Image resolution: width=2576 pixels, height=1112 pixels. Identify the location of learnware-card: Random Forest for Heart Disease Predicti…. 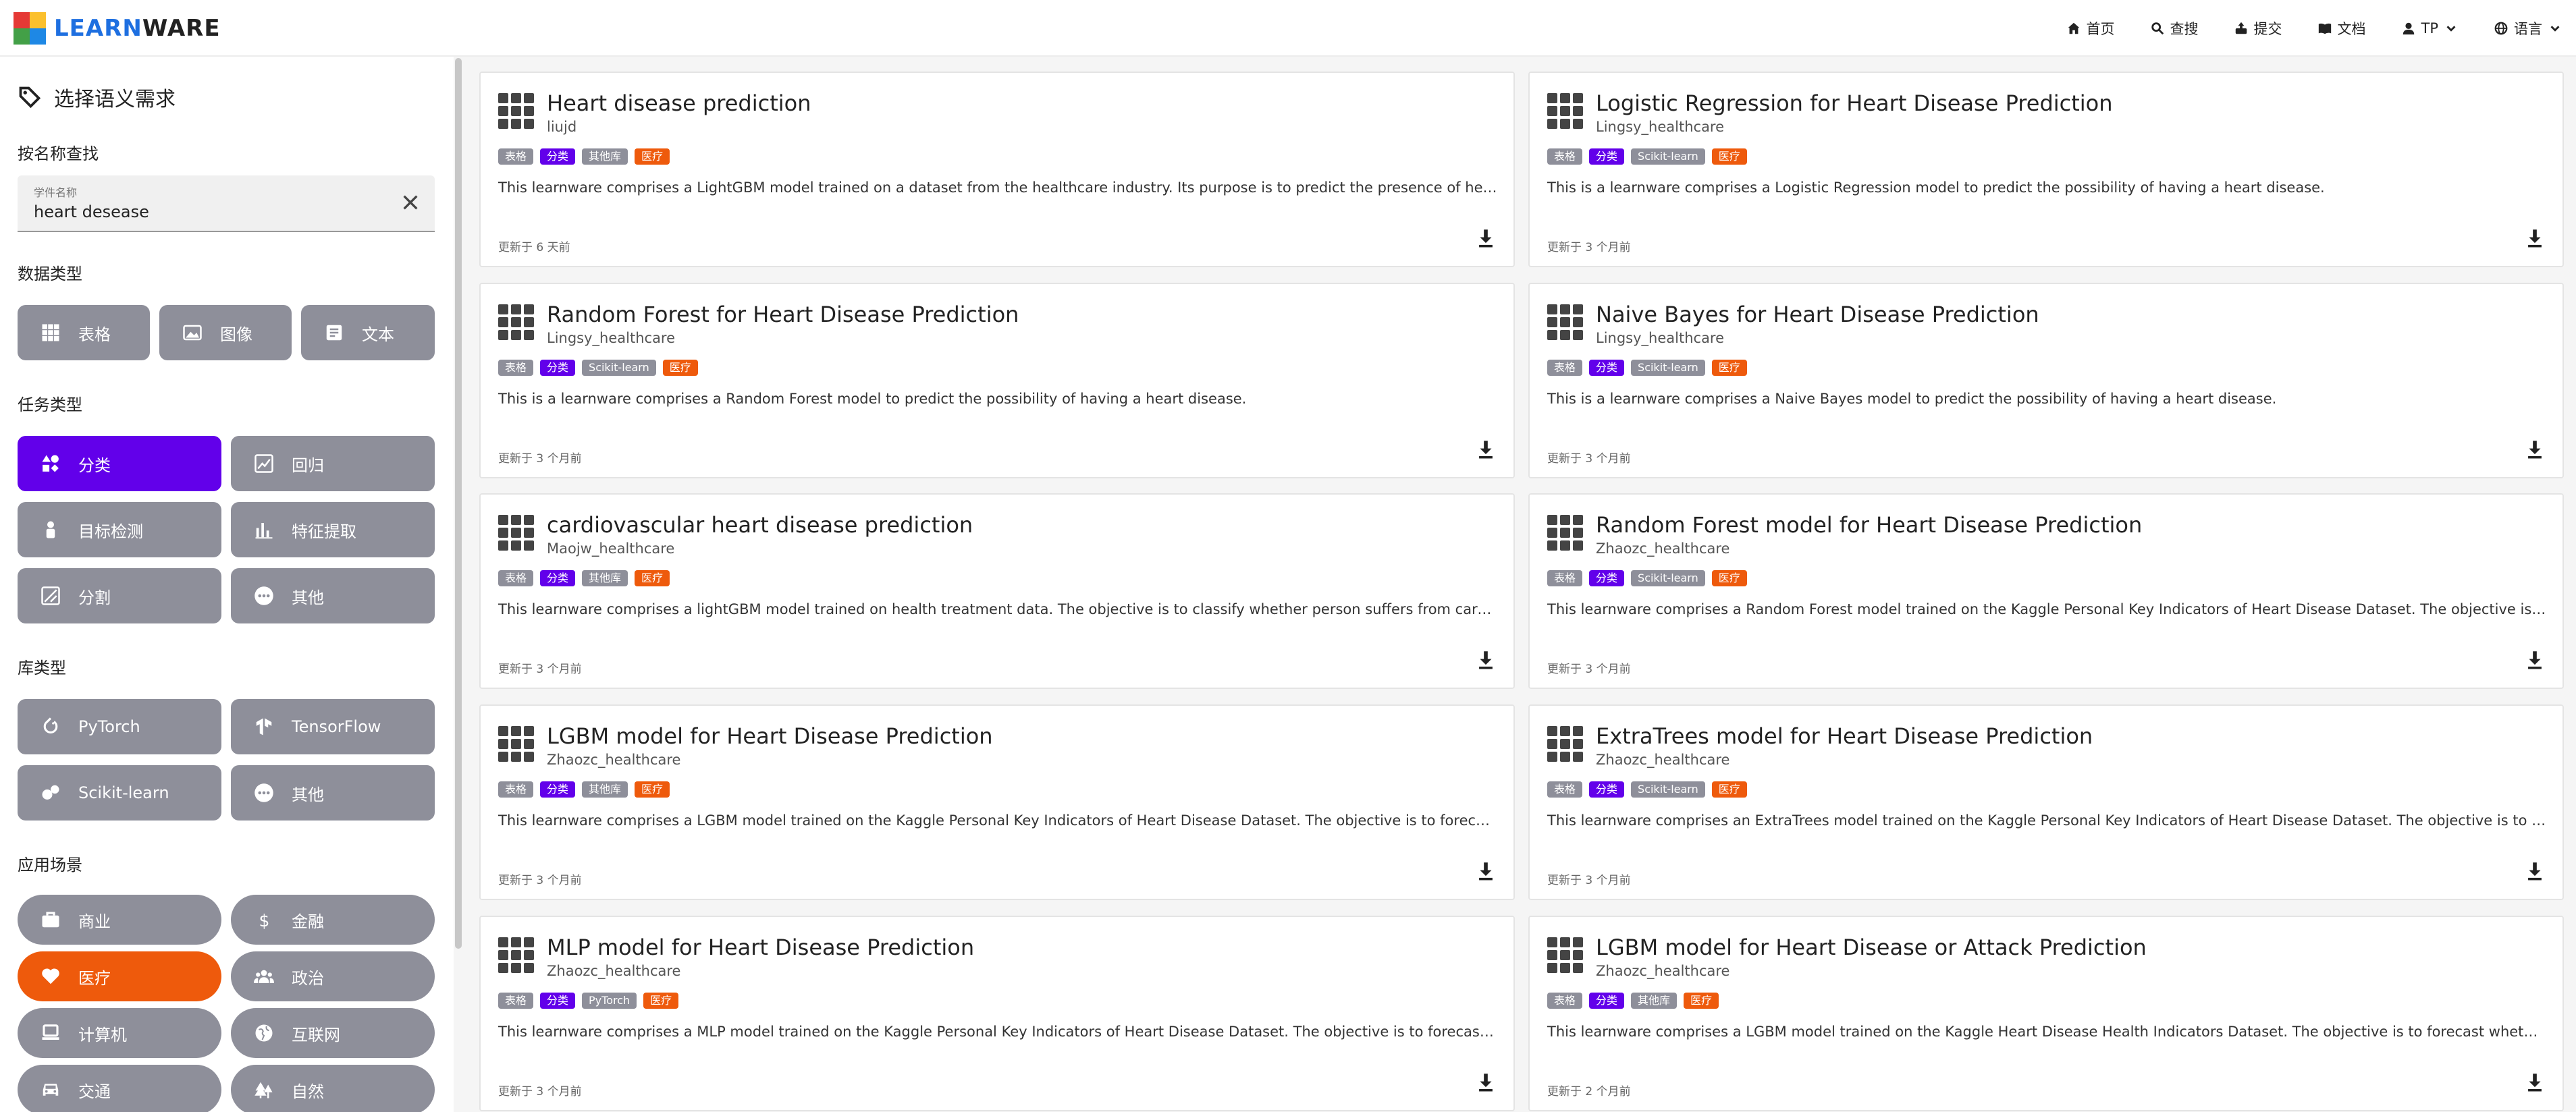
(997, 380).